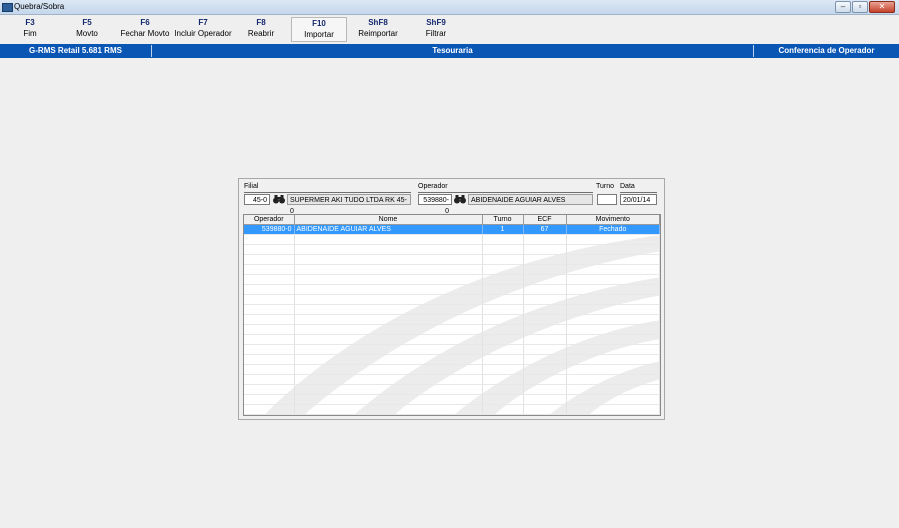 The image size is (899, 528). I want to click on fkey-label: Fechar Movto, so click(145, 33).